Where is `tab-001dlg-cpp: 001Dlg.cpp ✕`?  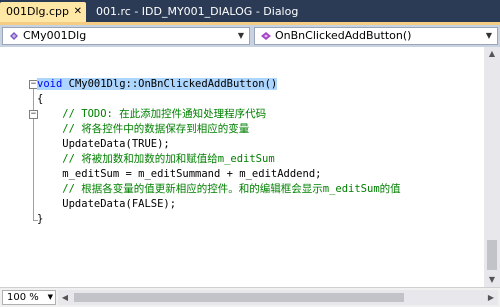
tab-001dlg-cpp: 001Dlg.cpp ✕ is located at coordinates (43, 12).